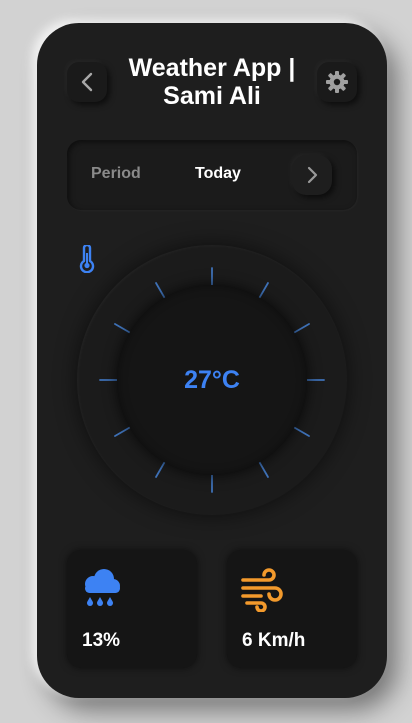 The image size is (412, 723). What do you see at coordinates (132, 609) in the screenshot?
I see `precipitation-card: 13%` at bounding box center [132, 609].